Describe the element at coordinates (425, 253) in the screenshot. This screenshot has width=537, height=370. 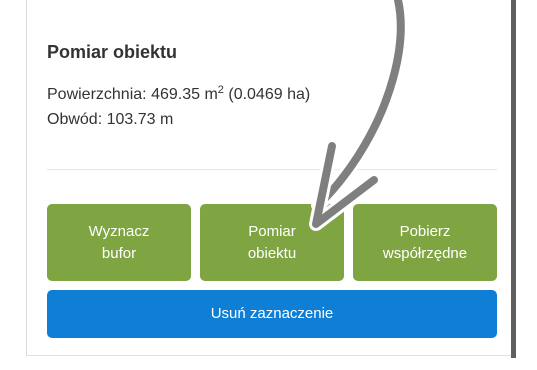
I see `coords-button-line2: współrzędne` at that location.